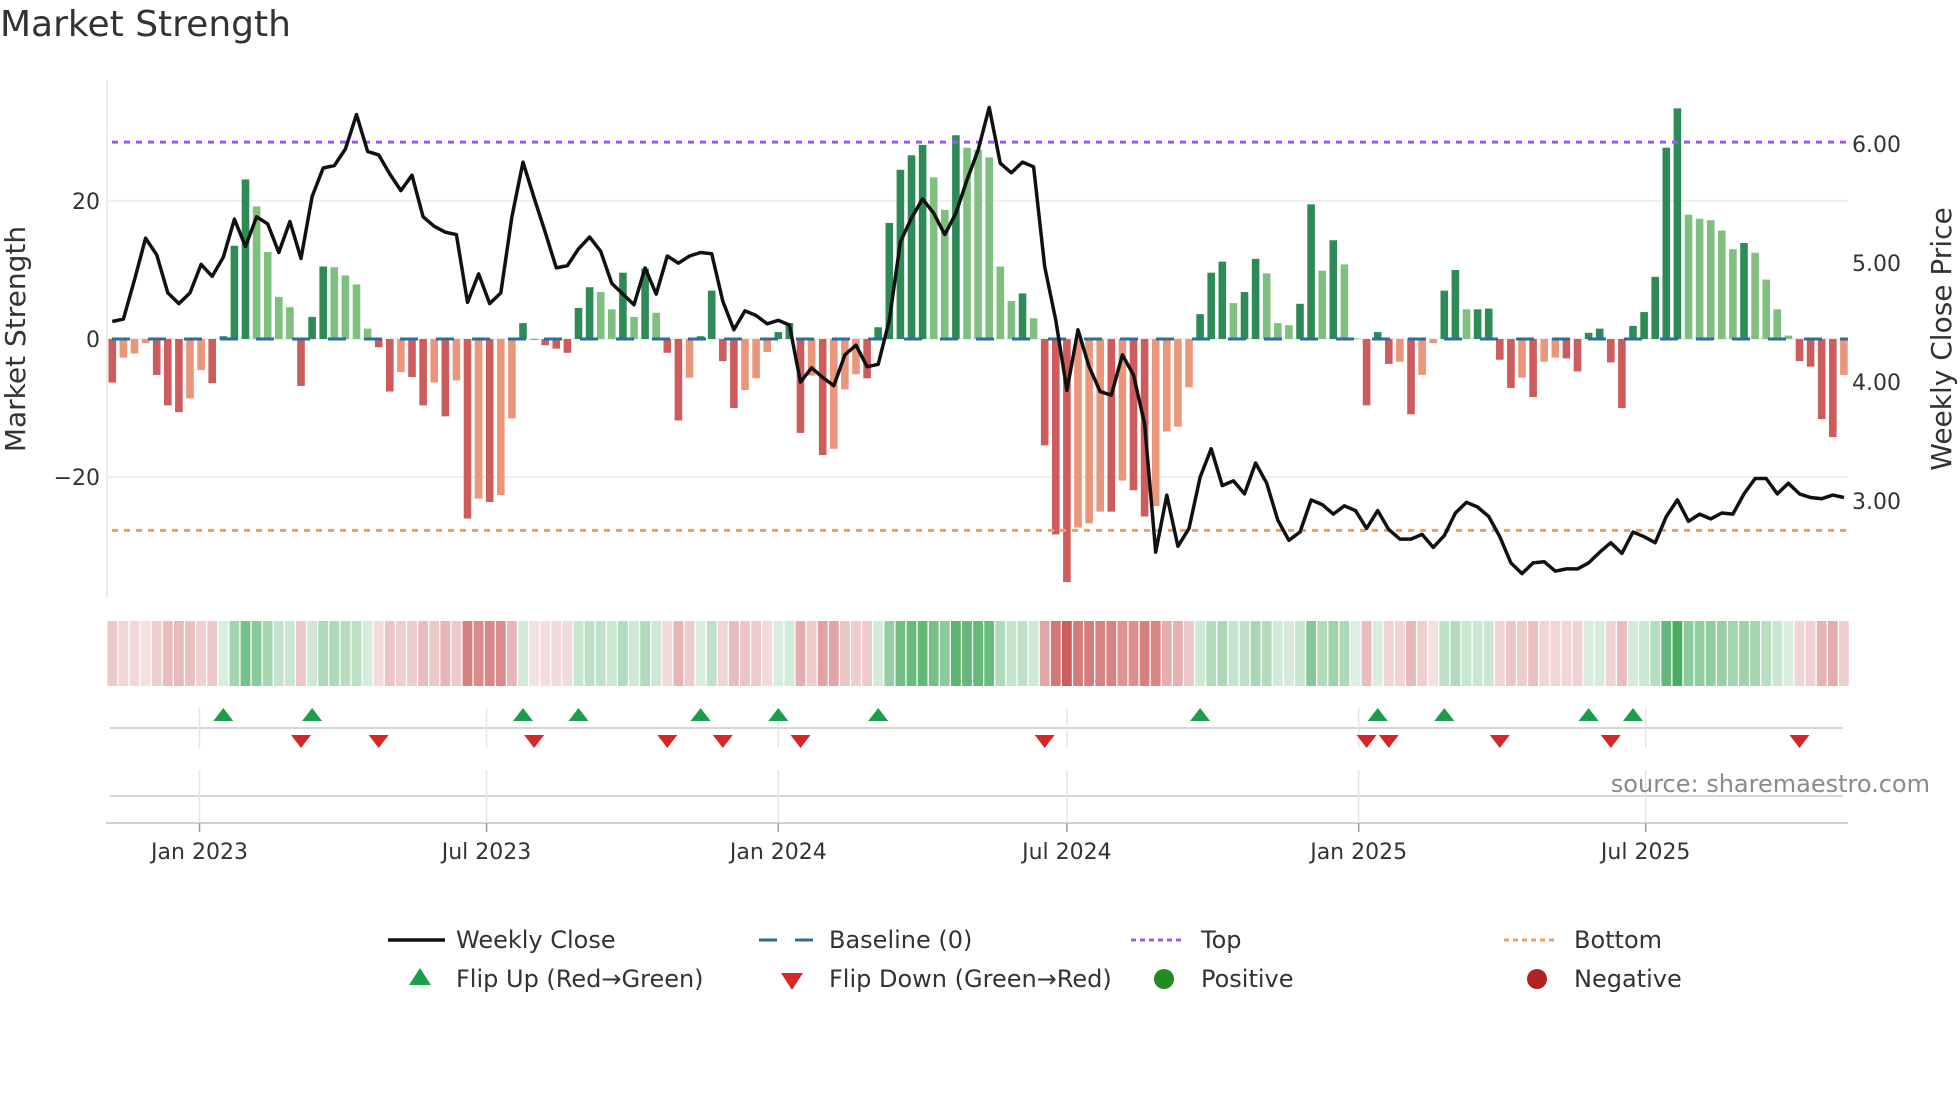 The height and width of the screenshot is (1102, 1960). I want to click on legend-item-triangle-down: Flip Down (Green→Red), so click(946, 979).